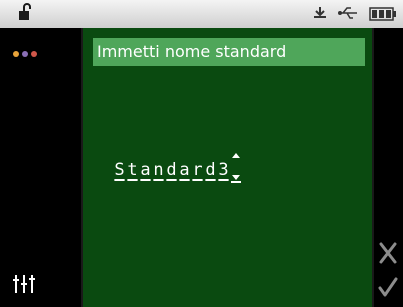 The width and height of the screenshot is (403, 307). Describe the element at coordinates (132, 170) in the screenshot. I see `name-char: t` at that location.